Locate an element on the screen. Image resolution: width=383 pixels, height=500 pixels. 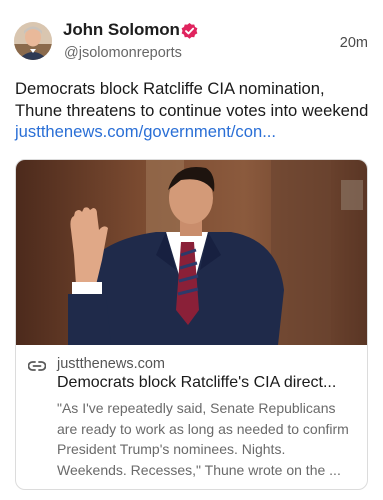
author-handle: @jsolomonreports is located at coordinates (123, 53).